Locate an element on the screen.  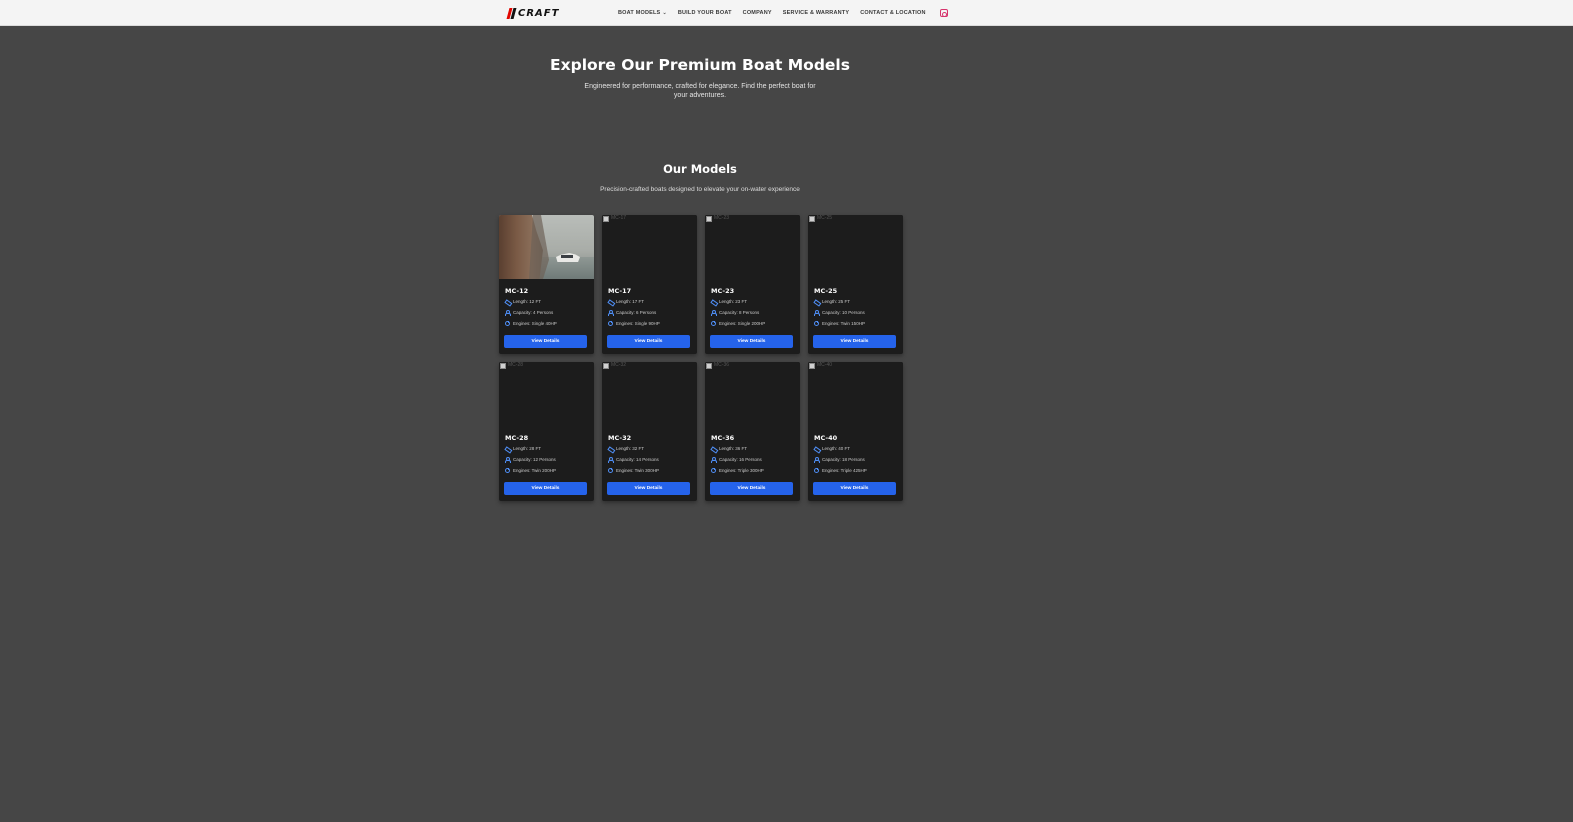
nav-item-label: CONTACT & LOCATION is located at coordinates (893, 13).